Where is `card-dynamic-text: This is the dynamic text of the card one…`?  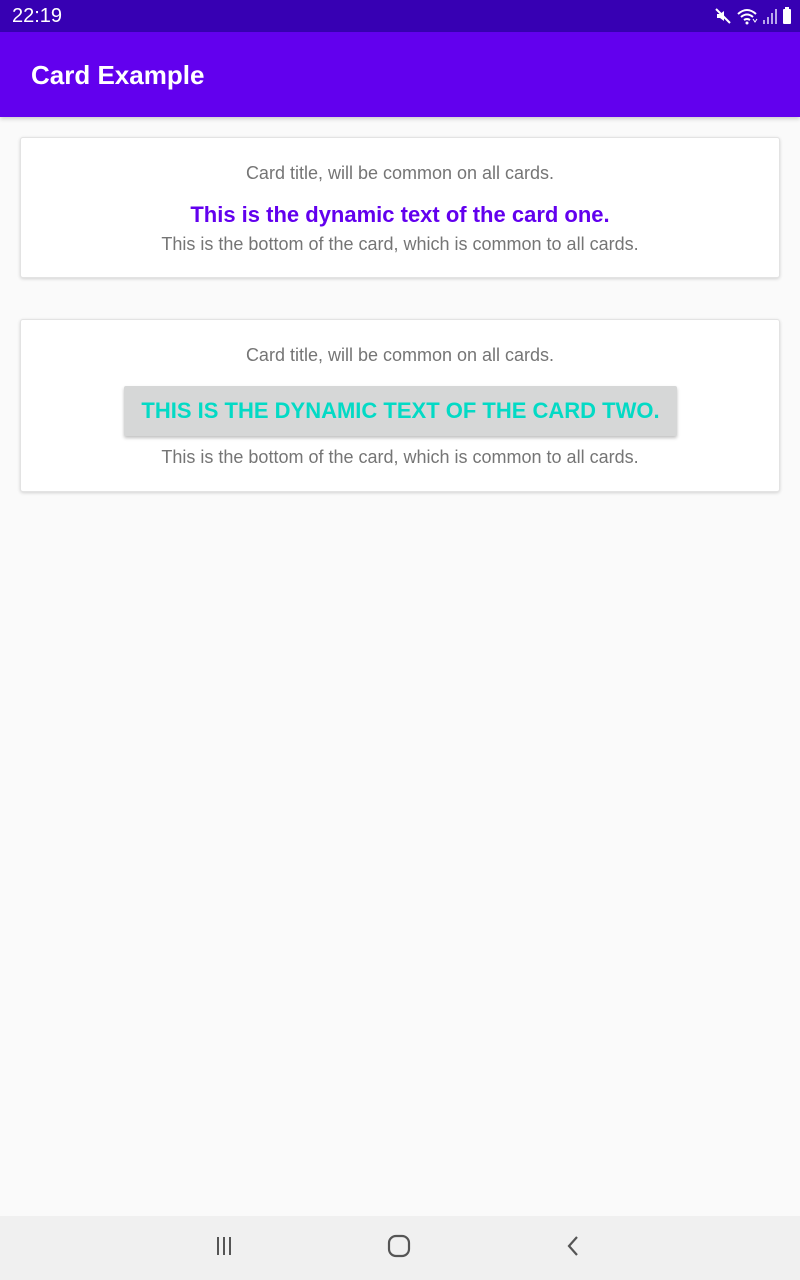
card-dynamic-text: This is the dynamic text of the card one… is located at coordinates (400, 214).